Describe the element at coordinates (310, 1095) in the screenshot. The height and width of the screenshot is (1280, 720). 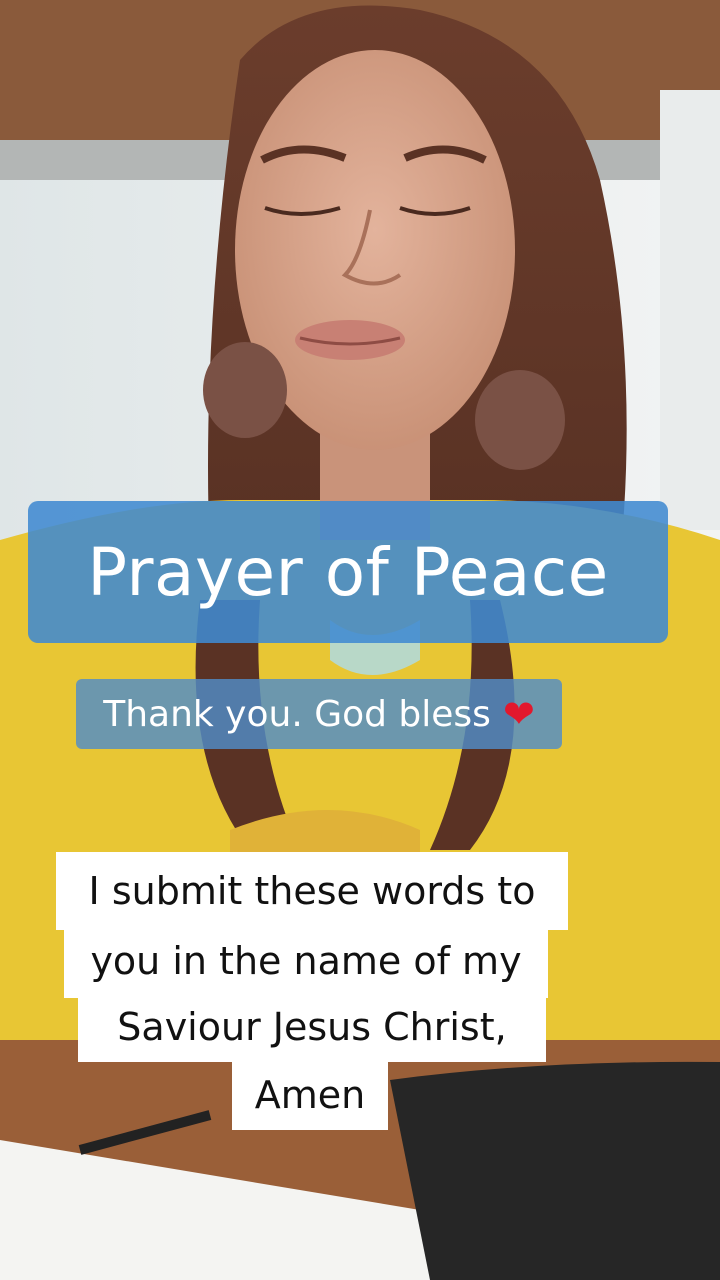
I see `prayer-line-4: Amen` at that location.